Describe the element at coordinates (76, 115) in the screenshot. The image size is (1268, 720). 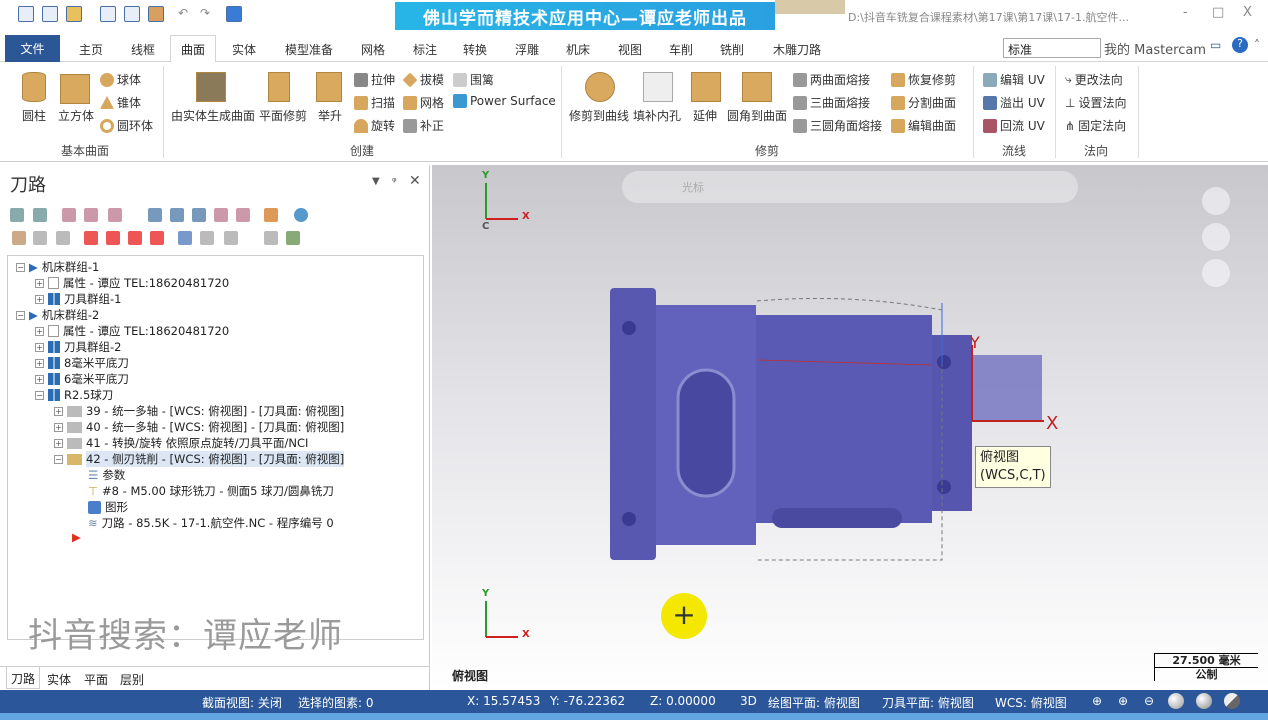
I see `cube-button: 立方体` at that location.